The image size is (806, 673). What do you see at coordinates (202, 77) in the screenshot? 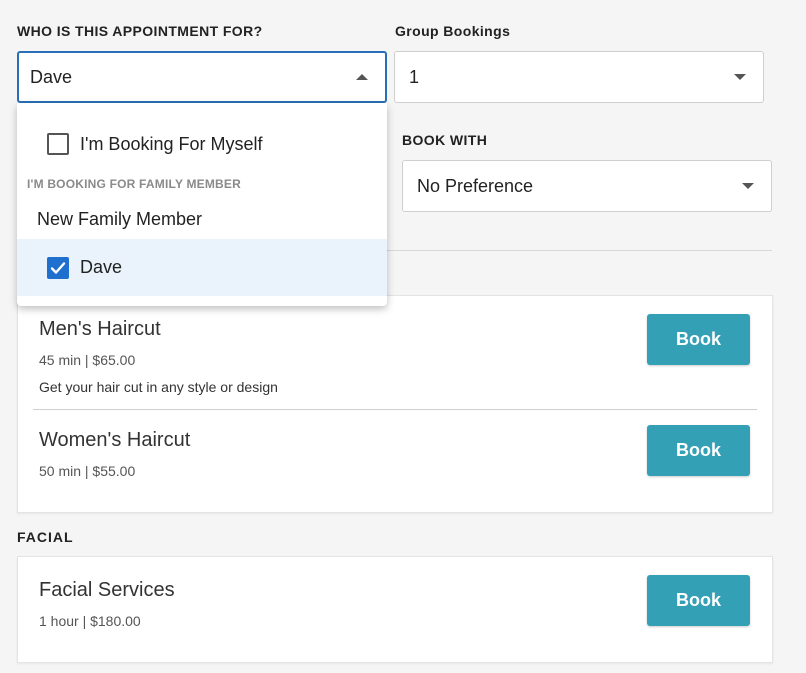
I see `who-for-select: Dave` at bounding box center [202, 77].